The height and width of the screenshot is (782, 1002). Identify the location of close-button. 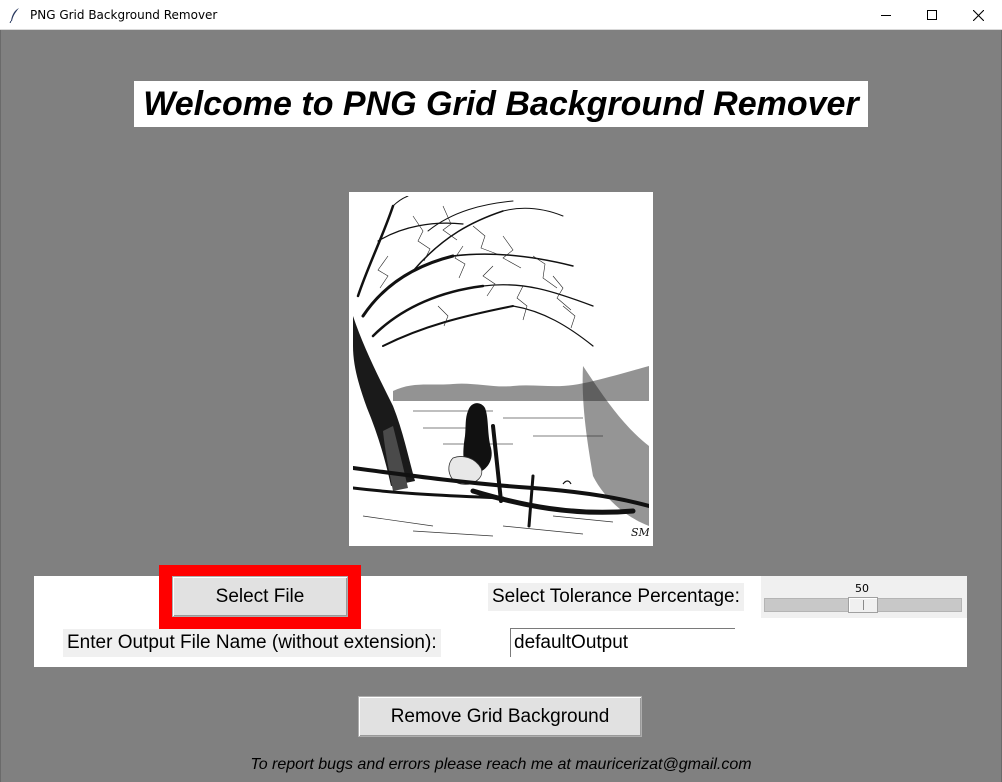
(978, 15).